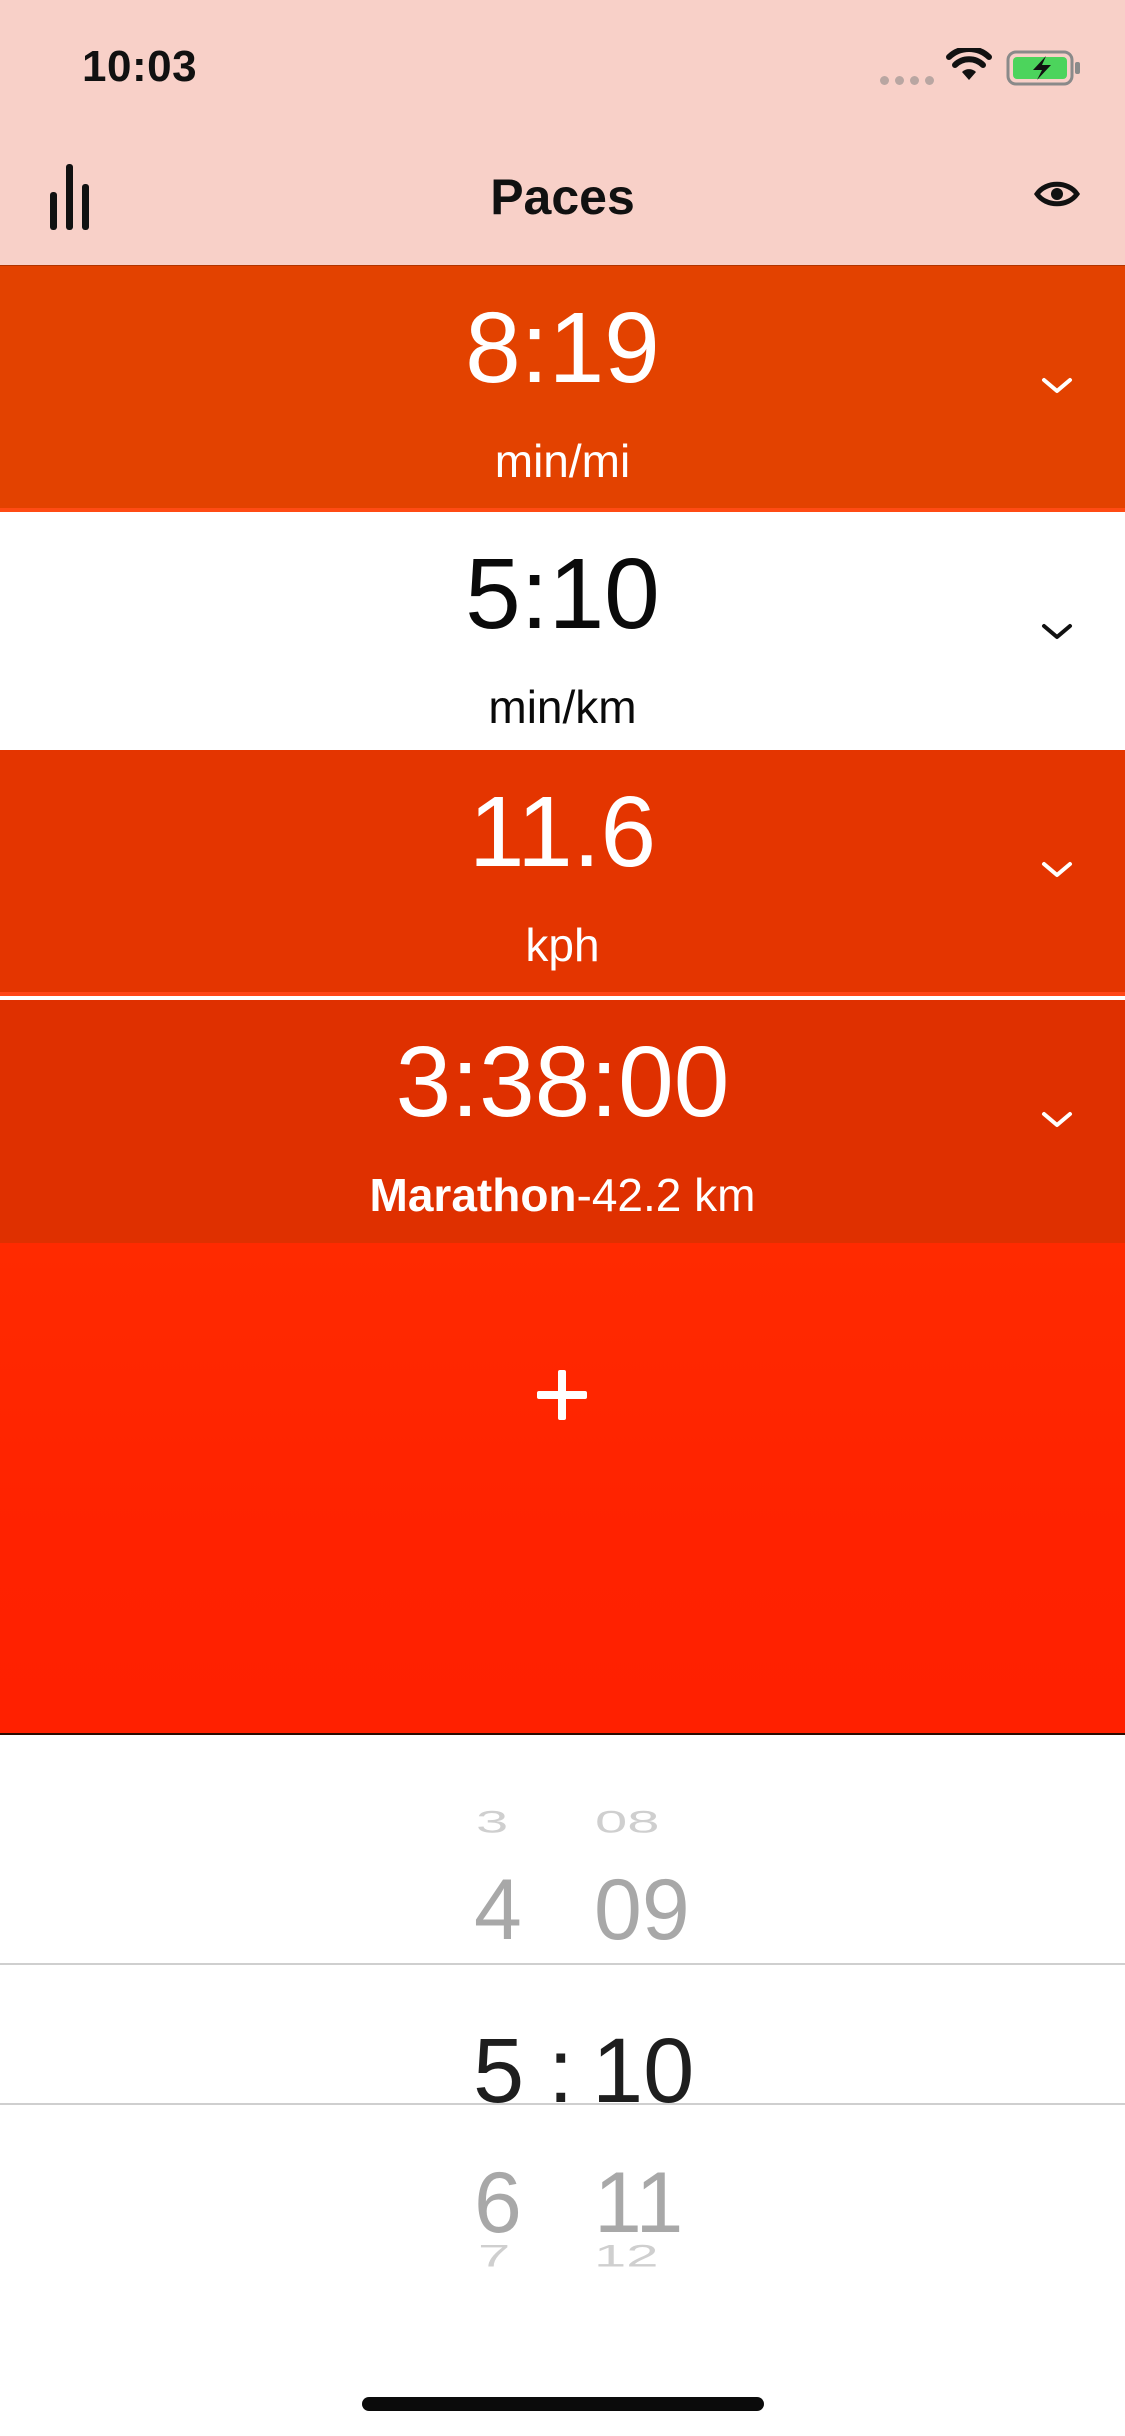 Image resolution: width=1125 pixels, height=2436 pixels. I want to click on eye-icon, so click(1057, 194).